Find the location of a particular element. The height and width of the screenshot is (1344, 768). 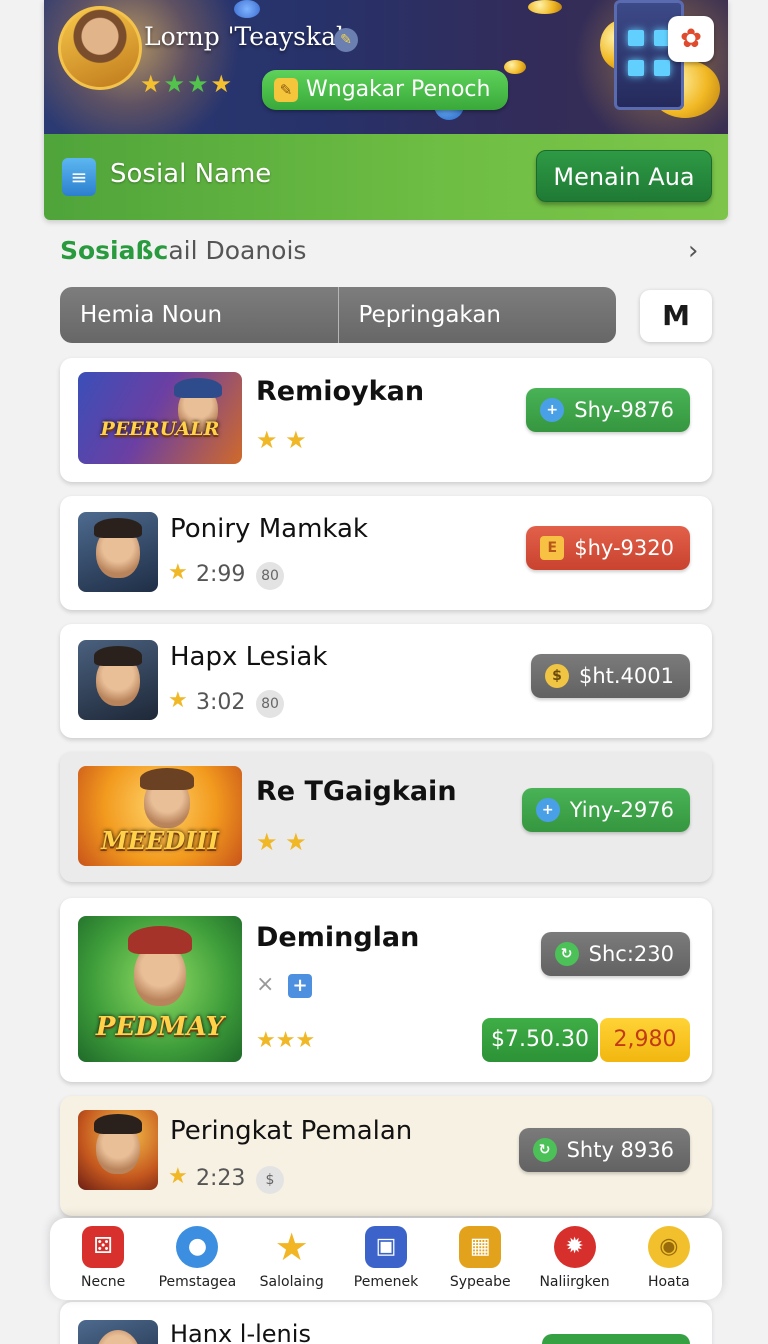

item-name: Hanx l-lenis is located at coordinates (240, 1332).